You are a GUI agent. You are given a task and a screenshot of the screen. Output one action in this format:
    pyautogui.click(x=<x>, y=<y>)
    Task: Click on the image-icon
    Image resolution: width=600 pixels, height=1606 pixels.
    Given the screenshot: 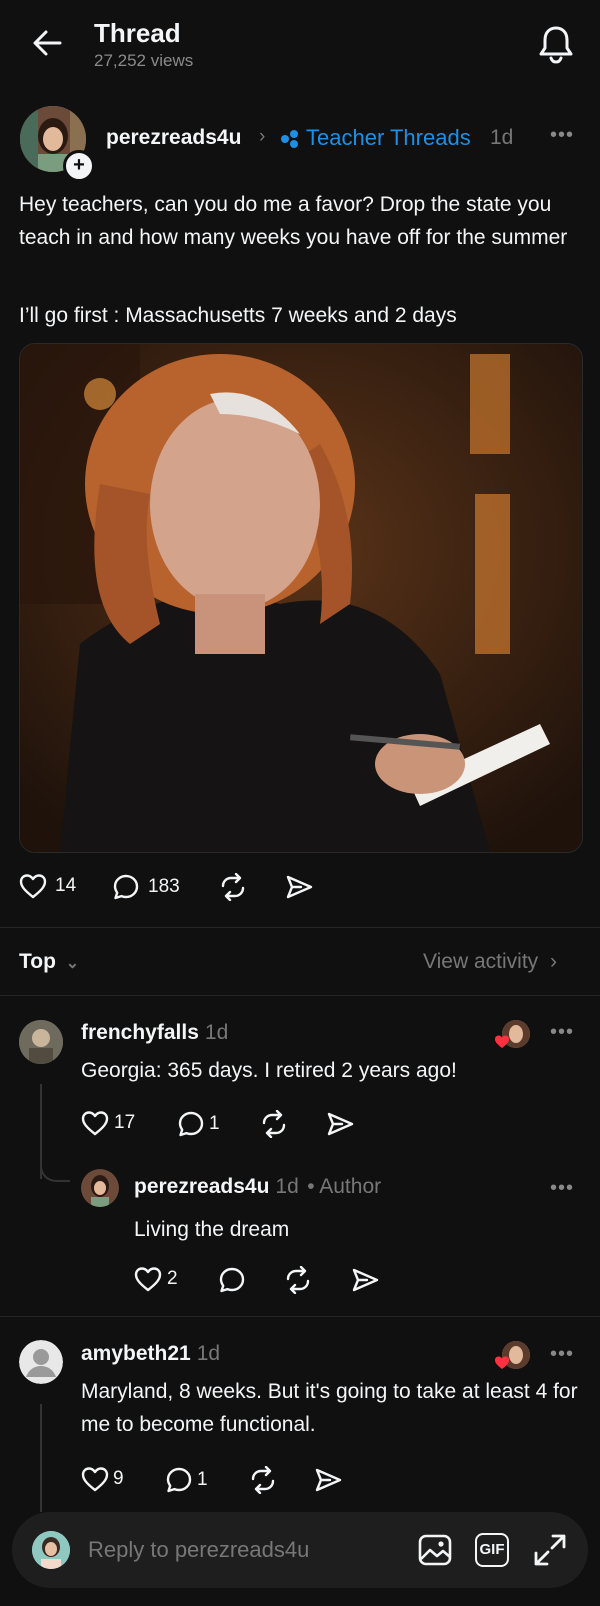 What is the action you would take?
    pyautogui.click(x=435, y=1550)
    